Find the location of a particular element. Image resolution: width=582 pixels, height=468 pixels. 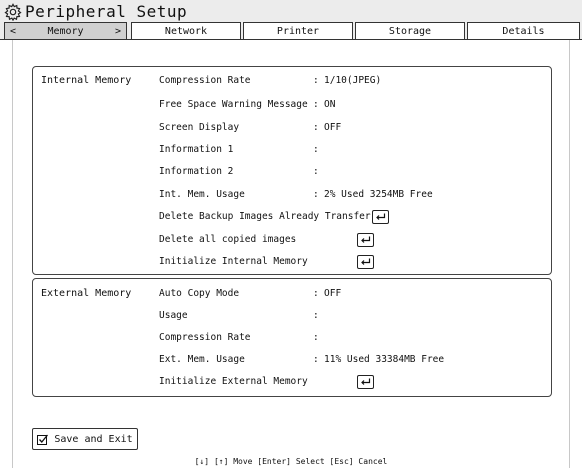

setting-label: Screen Display is located at coordinates (199, 127).